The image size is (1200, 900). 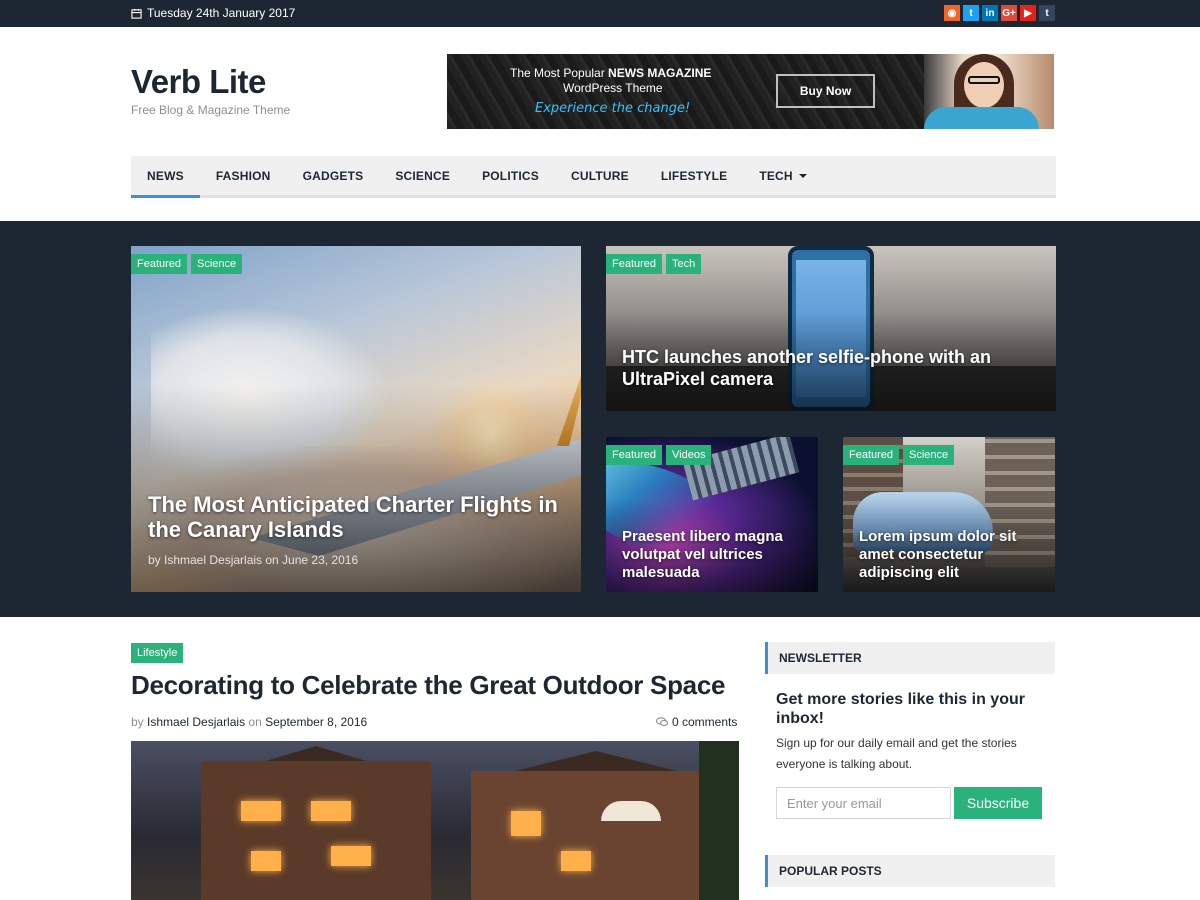 I want to click on post-comments-link: 0 comments, so click(x=696, y=722).